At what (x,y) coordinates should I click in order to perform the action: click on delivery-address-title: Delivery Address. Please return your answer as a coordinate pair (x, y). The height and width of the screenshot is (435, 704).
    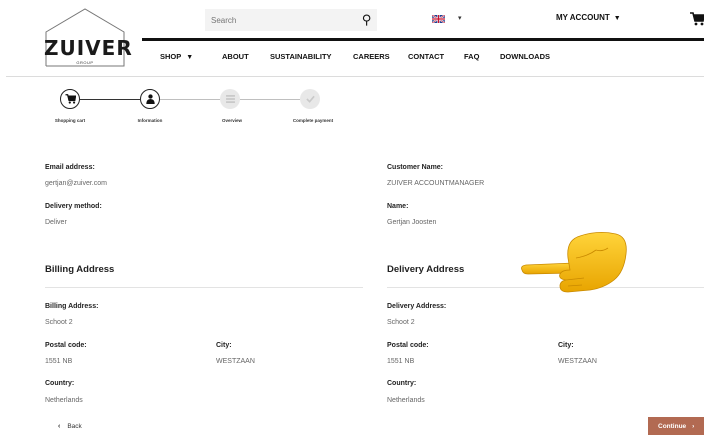
    Looking at the image, I should click on (426, 269).